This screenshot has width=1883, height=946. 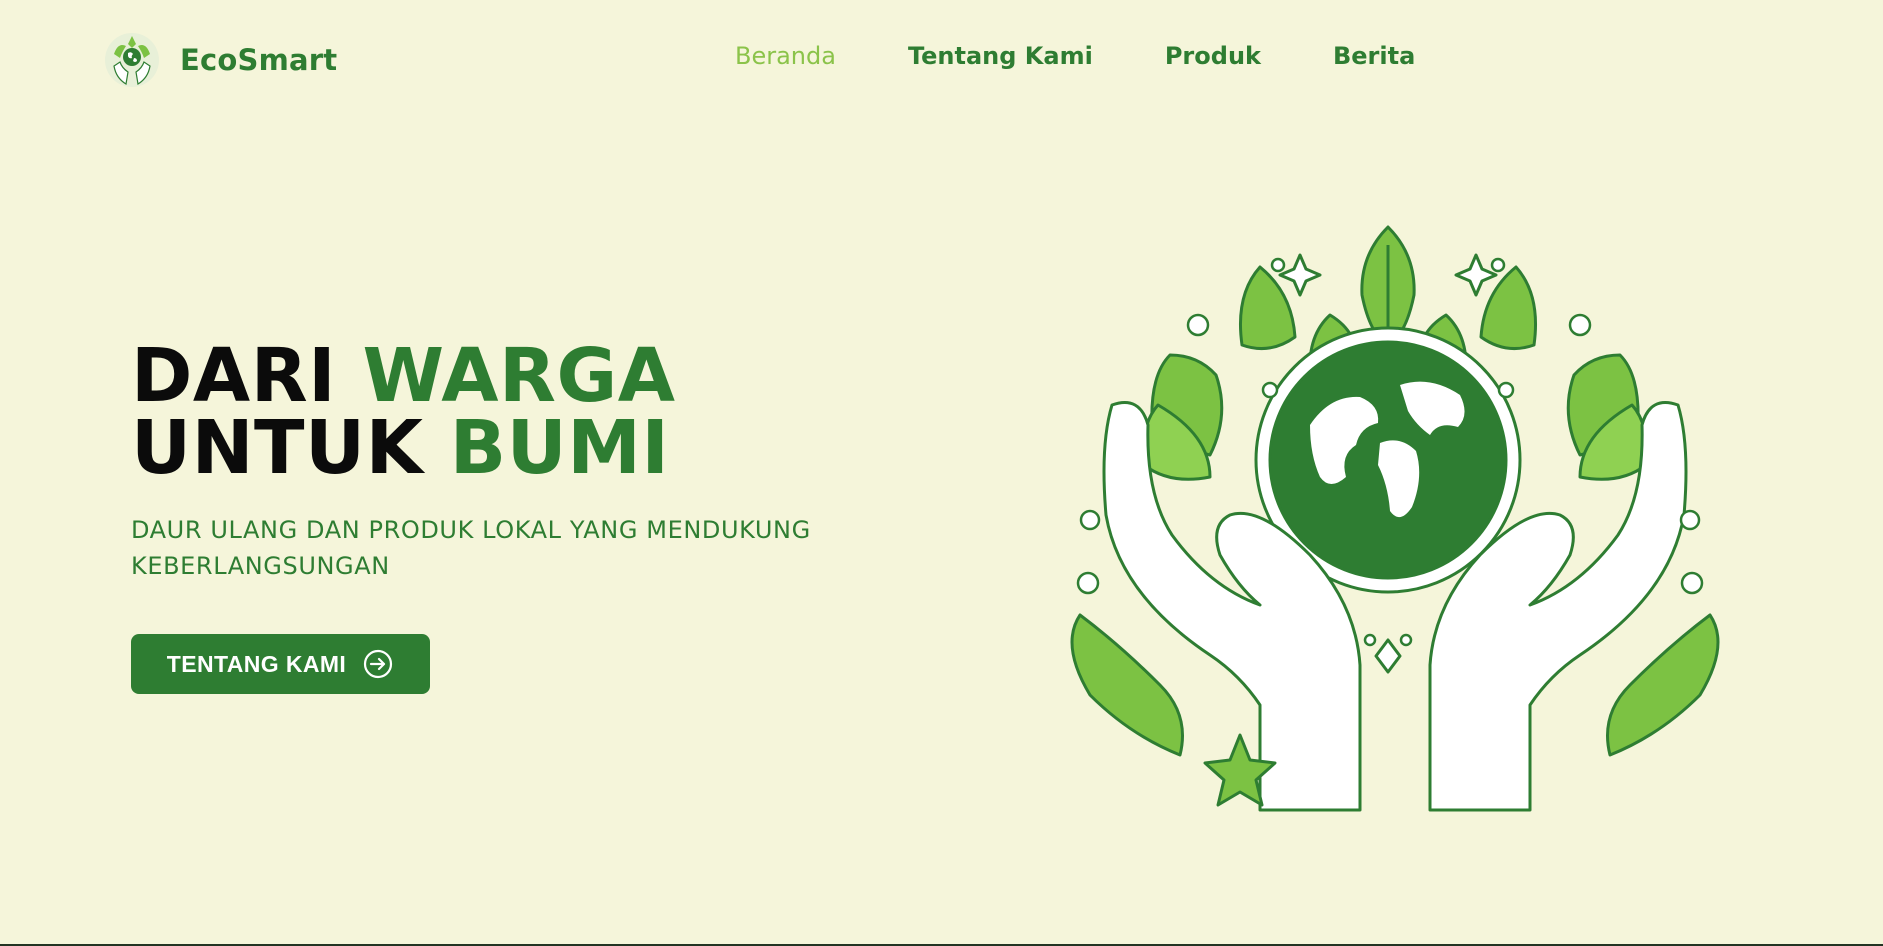 I want to click on nav-item-tentang-kami: Tentang Kami, so click(x=1000, y=56).